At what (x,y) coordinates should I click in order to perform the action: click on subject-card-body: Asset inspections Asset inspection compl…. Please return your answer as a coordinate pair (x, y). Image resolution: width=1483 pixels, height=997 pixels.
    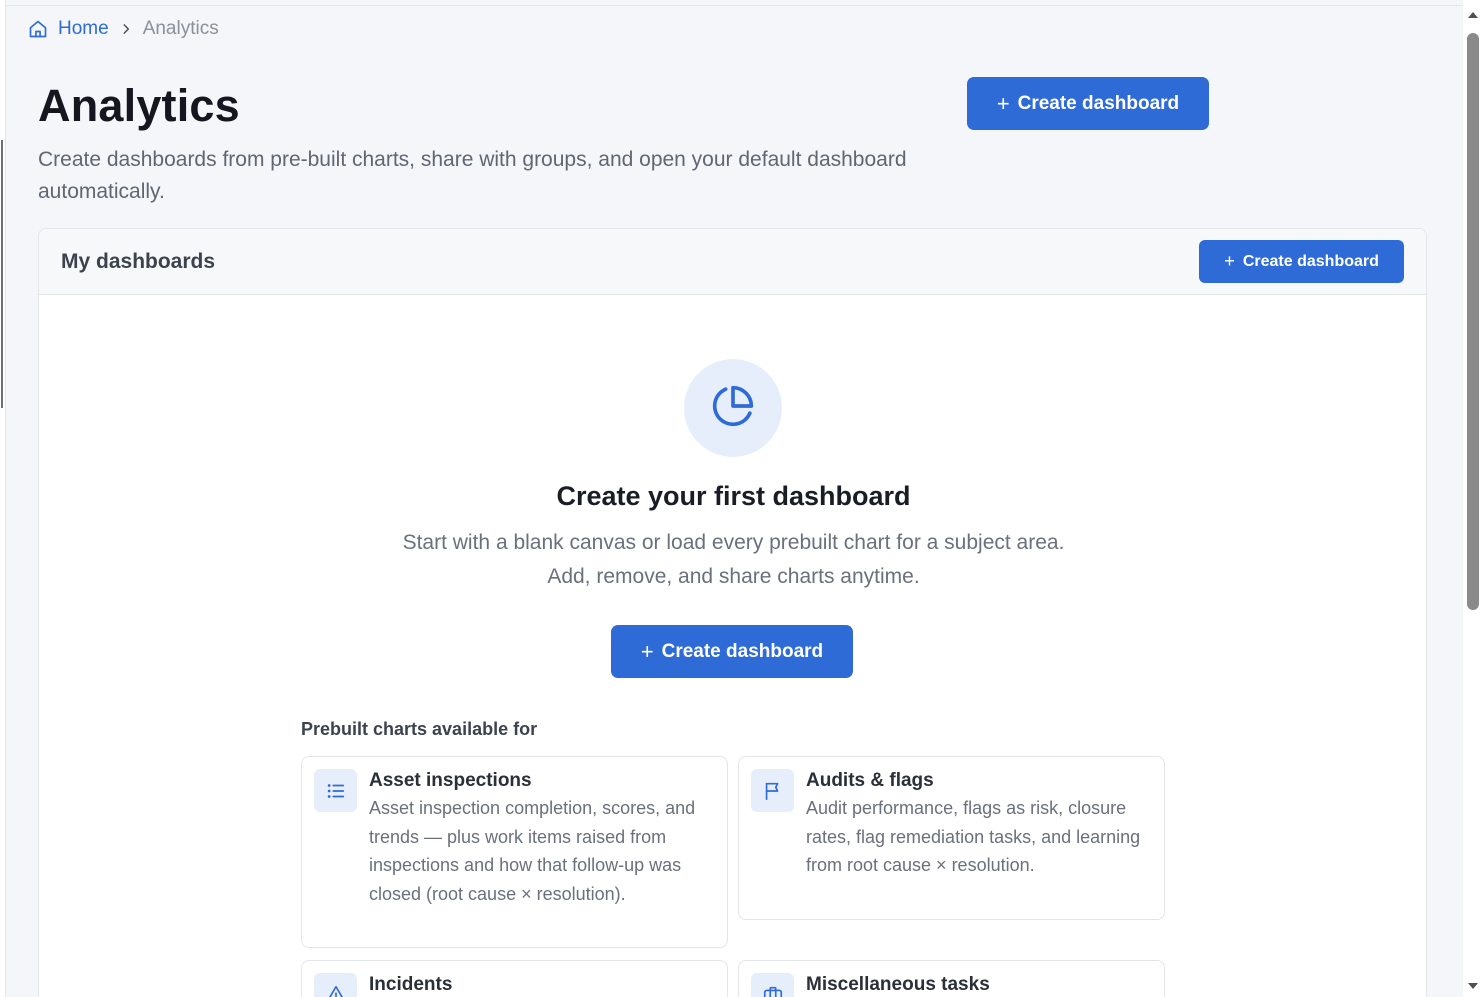
    Looking at the image, I should click on (540, 852).